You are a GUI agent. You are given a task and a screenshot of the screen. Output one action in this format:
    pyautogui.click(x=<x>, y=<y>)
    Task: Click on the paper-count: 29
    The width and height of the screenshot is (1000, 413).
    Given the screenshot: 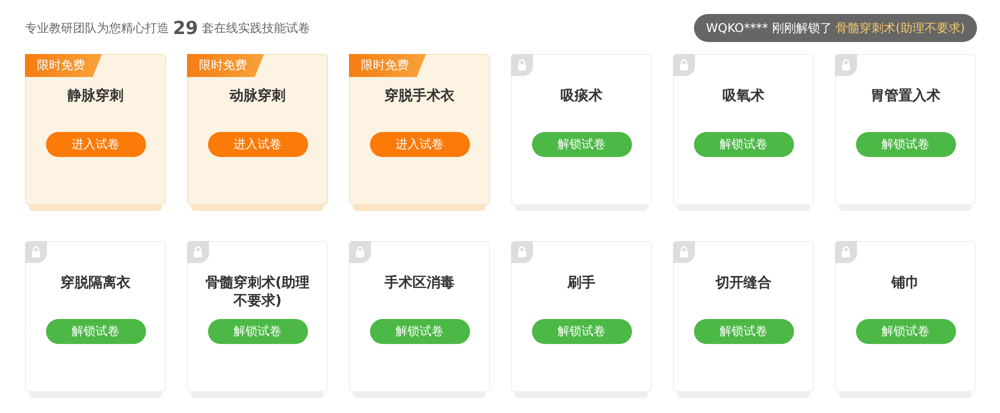 What is the action you would take?
    pyautogui.click(x=185, y=28)
    